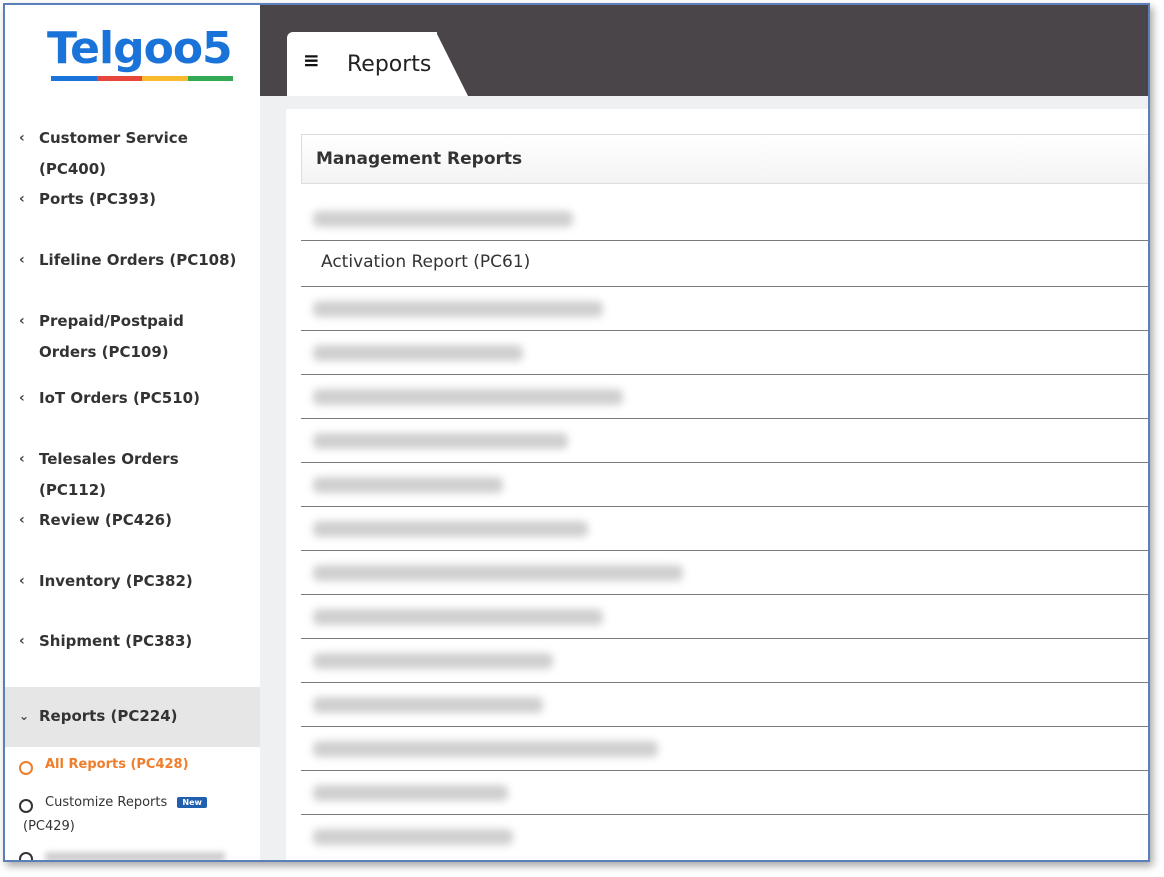  I want to click on panel-header: Management Reports, so click(724, 159).